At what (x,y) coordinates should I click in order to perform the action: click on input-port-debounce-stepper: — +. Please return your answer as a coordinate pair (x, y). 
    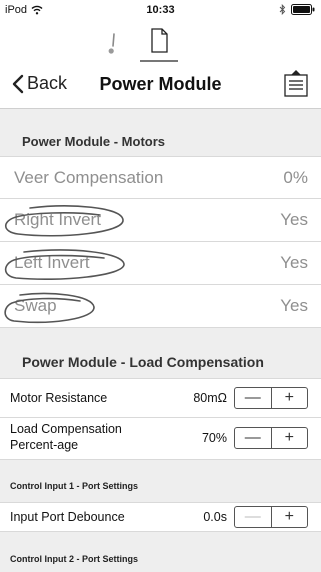
    Looking at the image, I should click on (271, 517).